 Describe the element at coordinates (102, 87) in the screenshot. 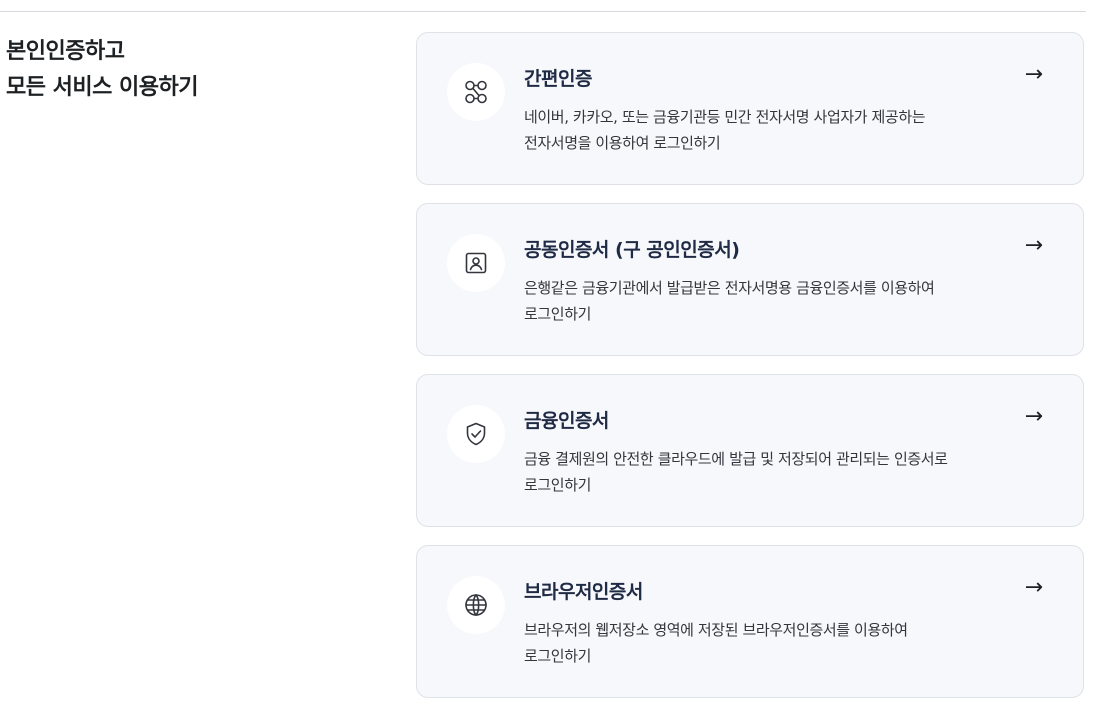

I see `section-title-line2: 모든 서비스 이용하기` at that location.